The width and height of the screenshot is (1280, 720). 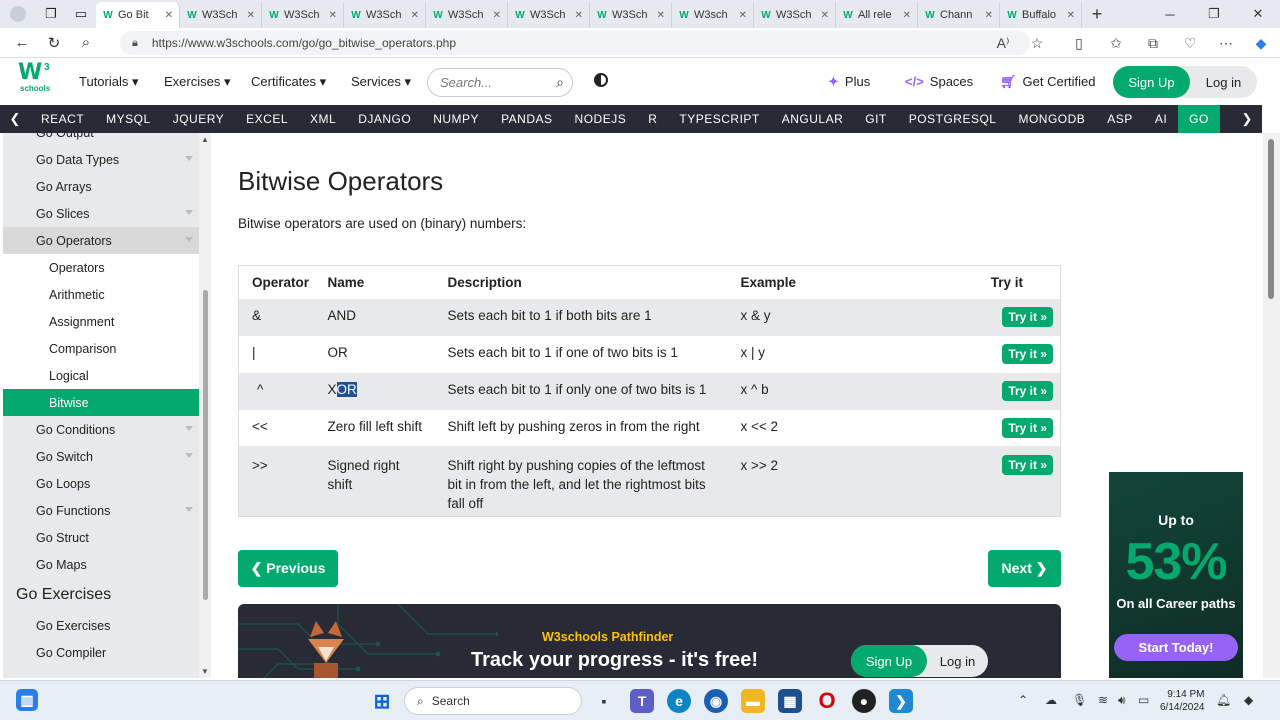 What do you see at coordinates (198, 119) in the screenshot?
I see `topnav-item-jquery: JQUERY` at bounding box center [198, 119].